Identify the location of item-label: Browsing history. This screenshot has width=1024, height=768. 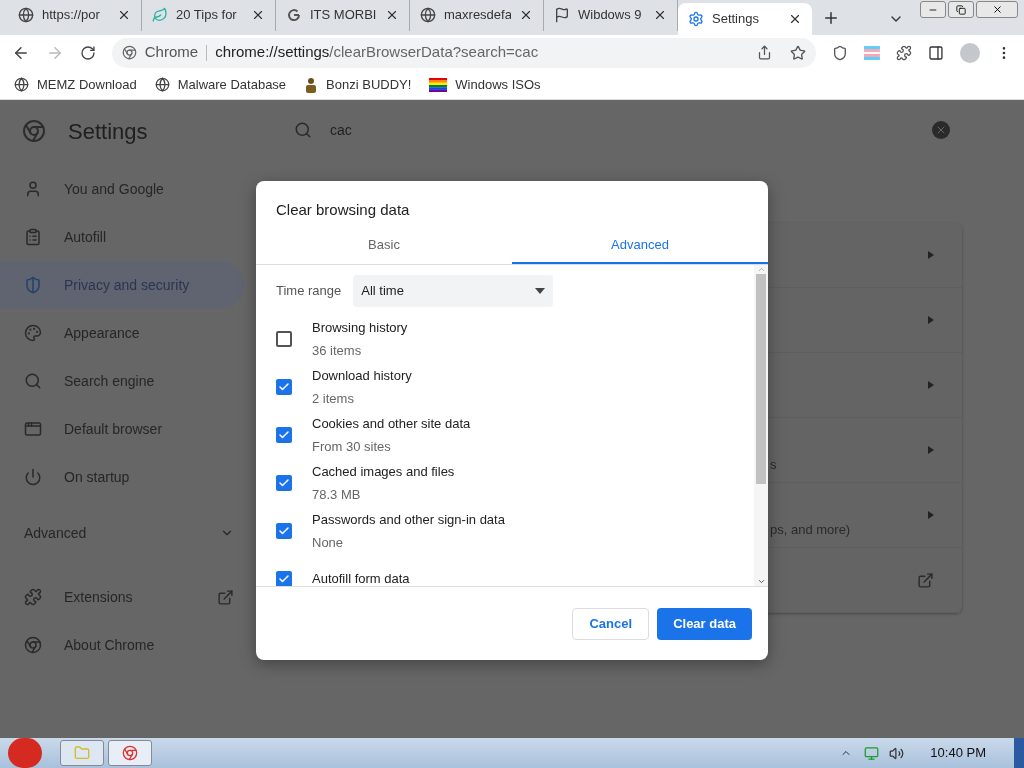
(360, 327).